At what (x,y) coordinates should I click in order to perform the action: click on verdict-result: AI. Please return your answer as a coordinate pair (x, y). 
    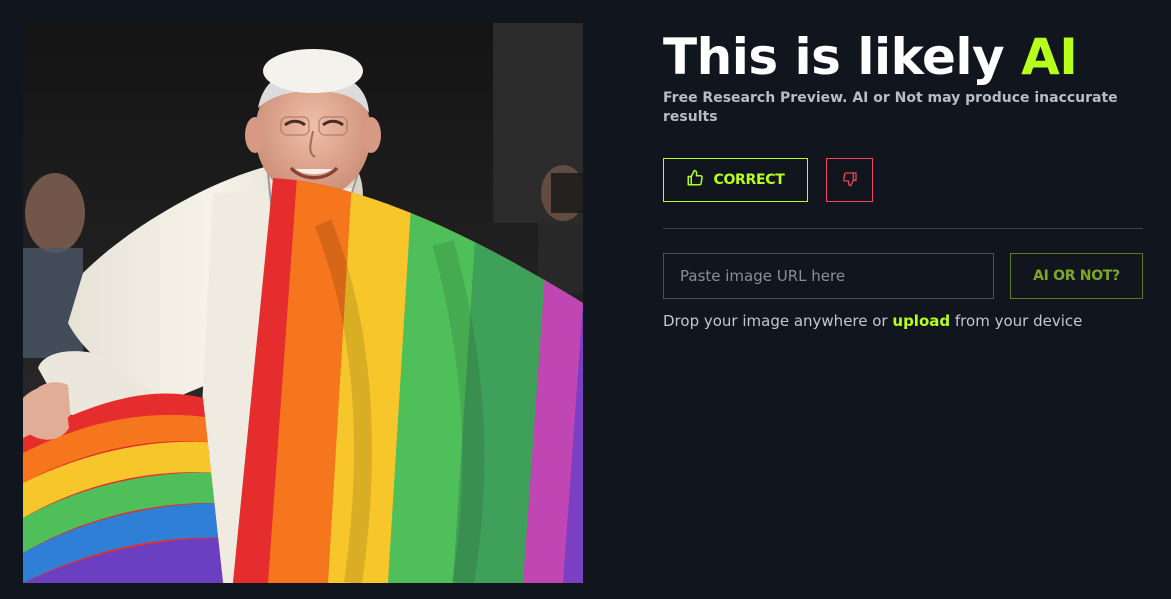
    Looking at the image, I should click on (1049, 57).